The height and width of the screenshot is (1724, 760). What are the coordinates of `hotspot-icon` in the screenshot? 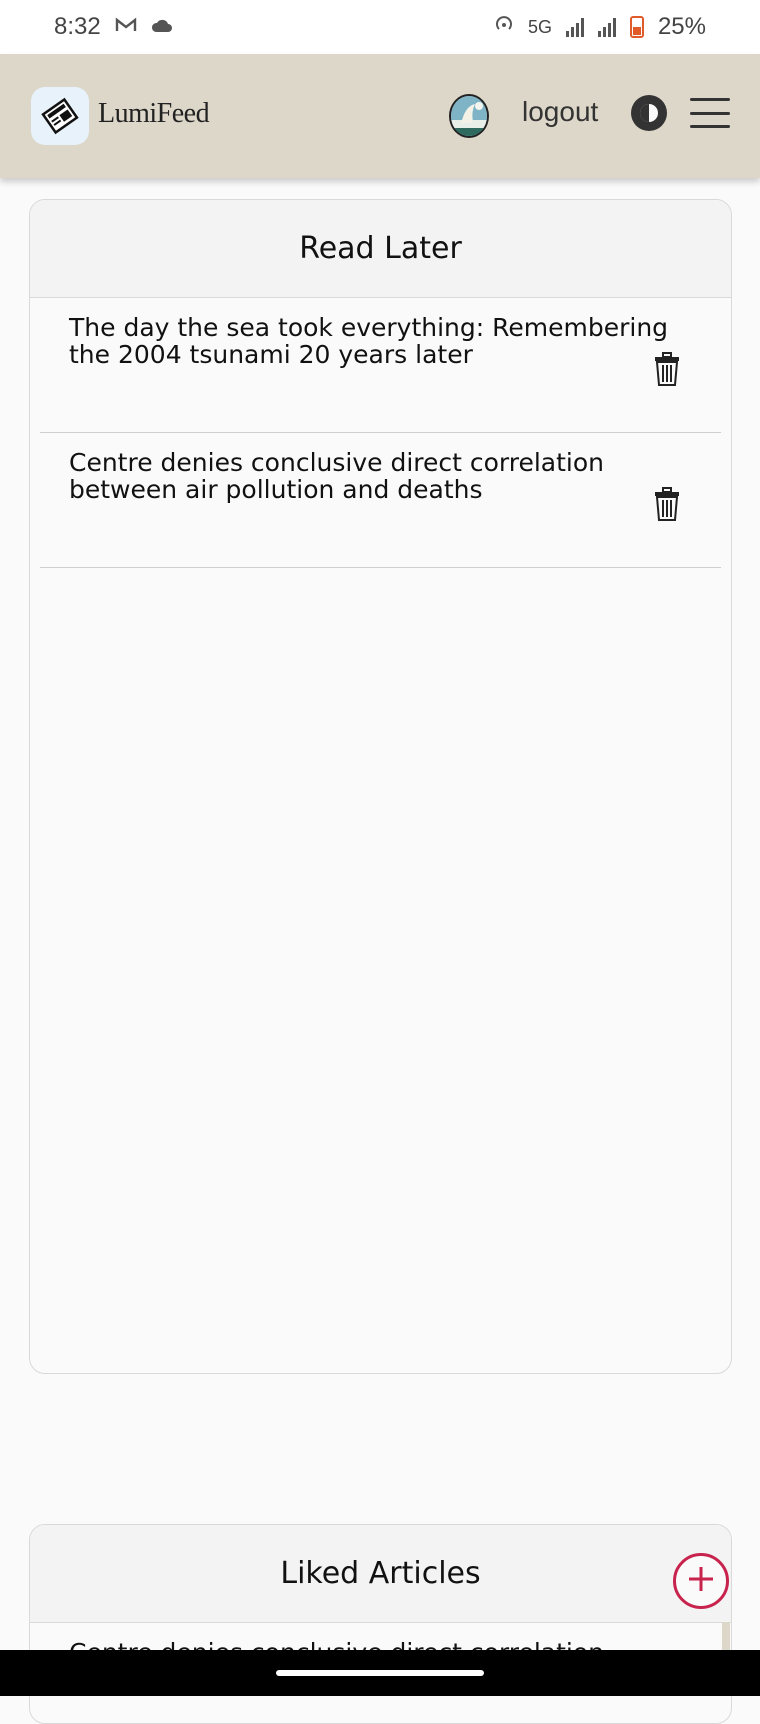 It's located at (504, 27).